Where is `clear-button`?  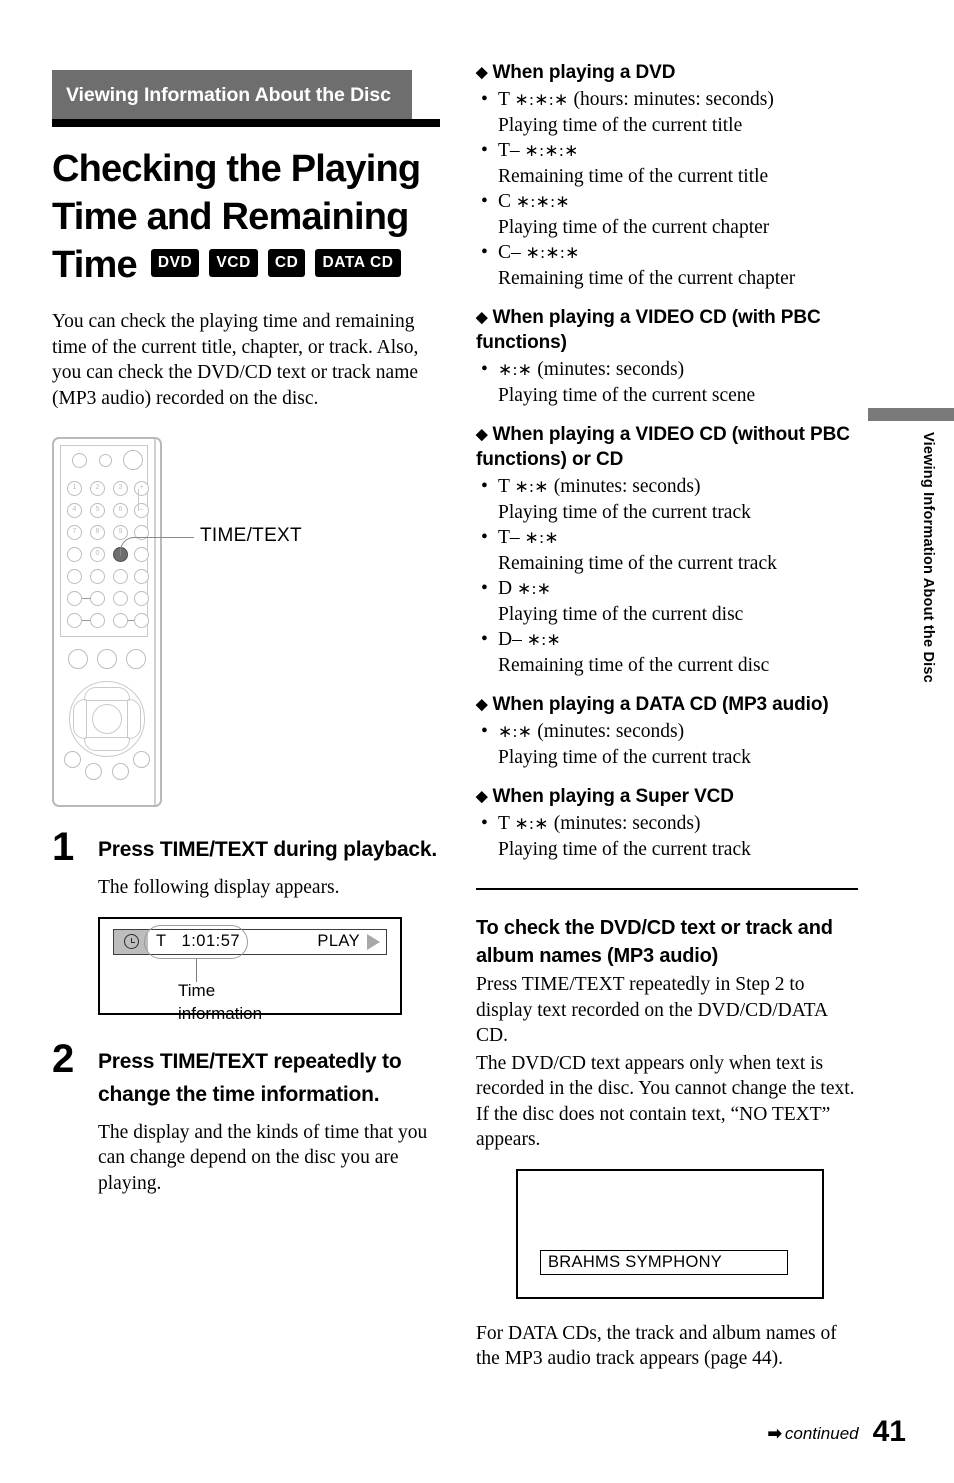
clear-button is located at coordinates (74, 554).